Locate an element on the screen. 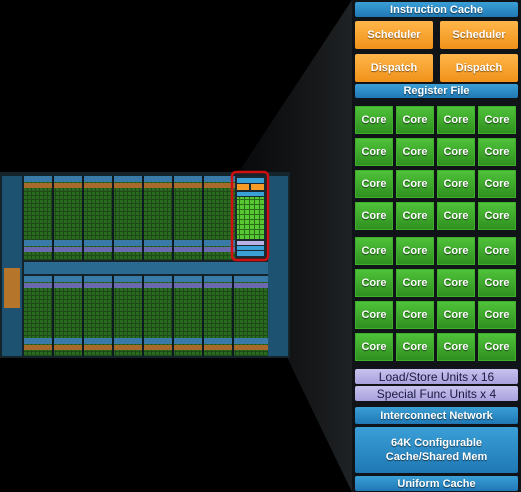  shared-memory-line-1: 64K Configurable is located at coordinates (436, 443).